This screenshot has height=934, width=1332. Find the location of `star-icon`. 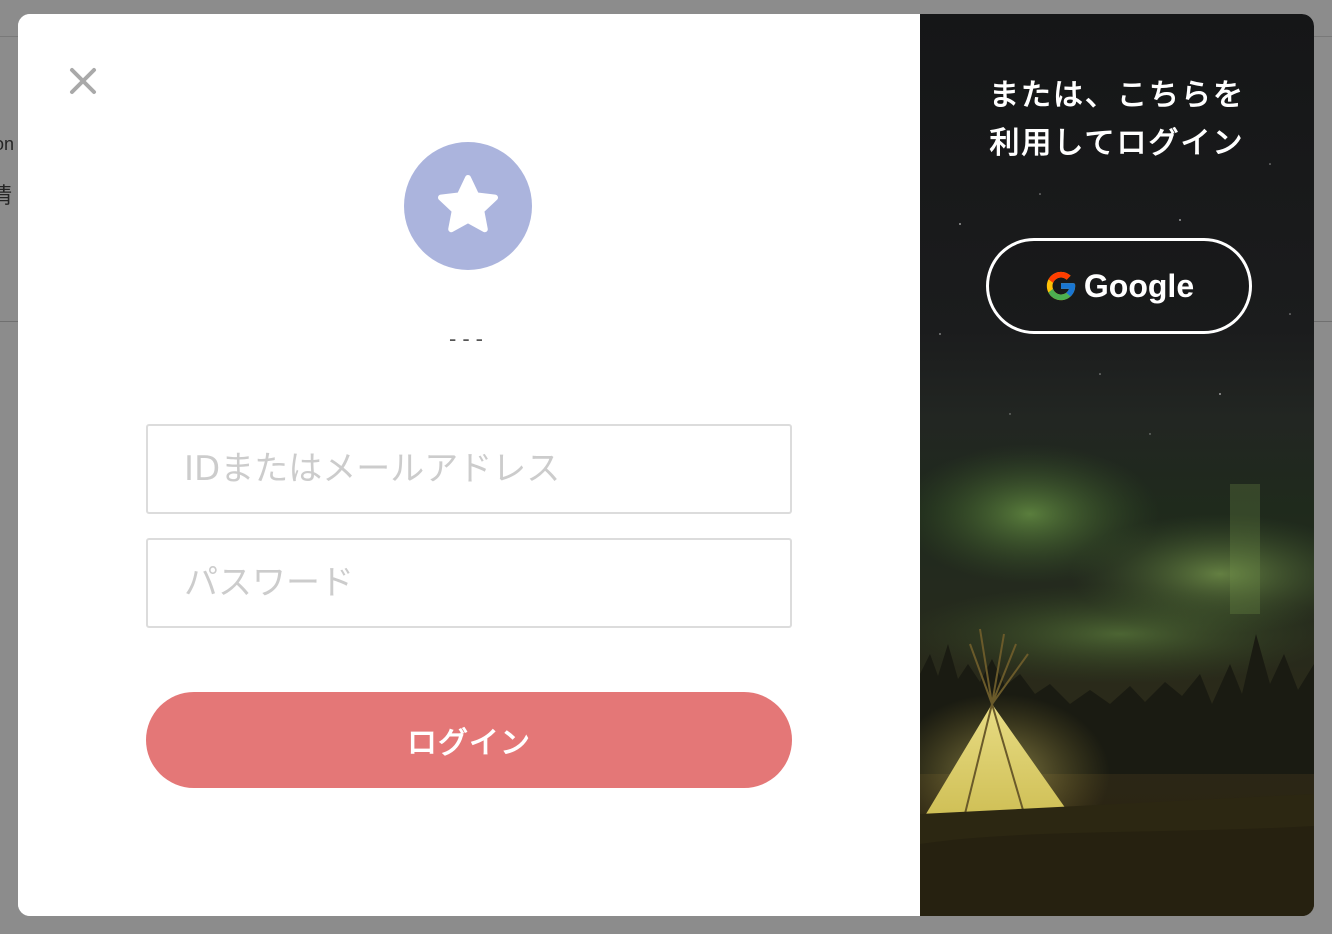

star-icon is located at coordinates (468, 204).